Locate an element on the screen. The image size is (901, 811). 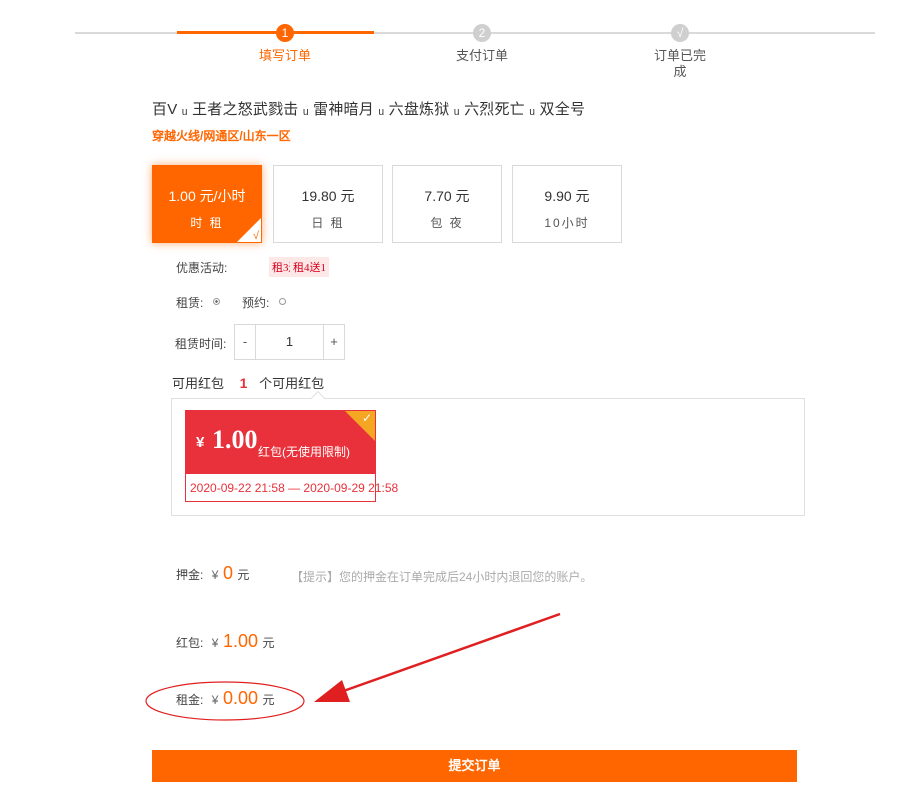
submit-order-button: 提交订单 is located at coordinates (474, 766).